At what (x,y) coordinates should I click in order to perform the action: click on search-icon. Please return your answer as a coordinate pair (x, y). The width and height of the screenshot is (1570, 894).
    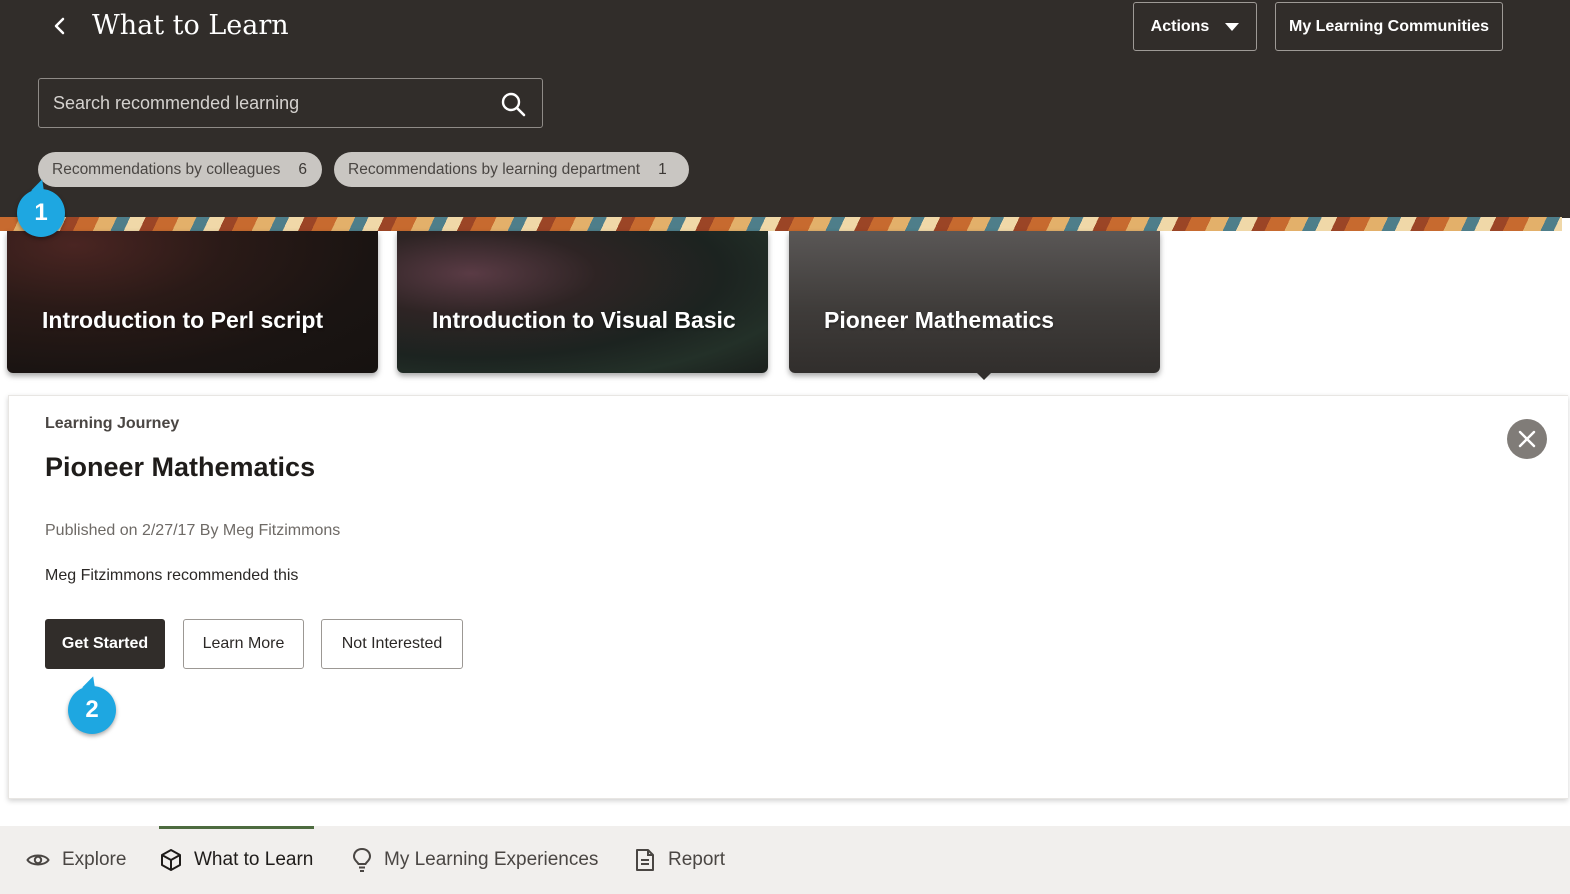
    Looking at the image, I should click on (513, 104).